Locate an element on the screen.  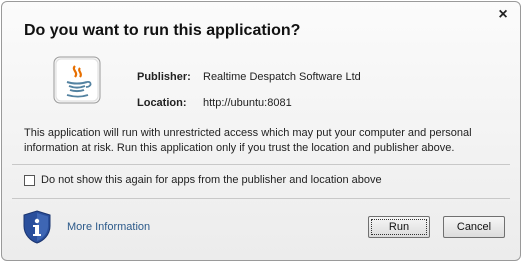
shield-info-icon is located at coordinates (37, 227).